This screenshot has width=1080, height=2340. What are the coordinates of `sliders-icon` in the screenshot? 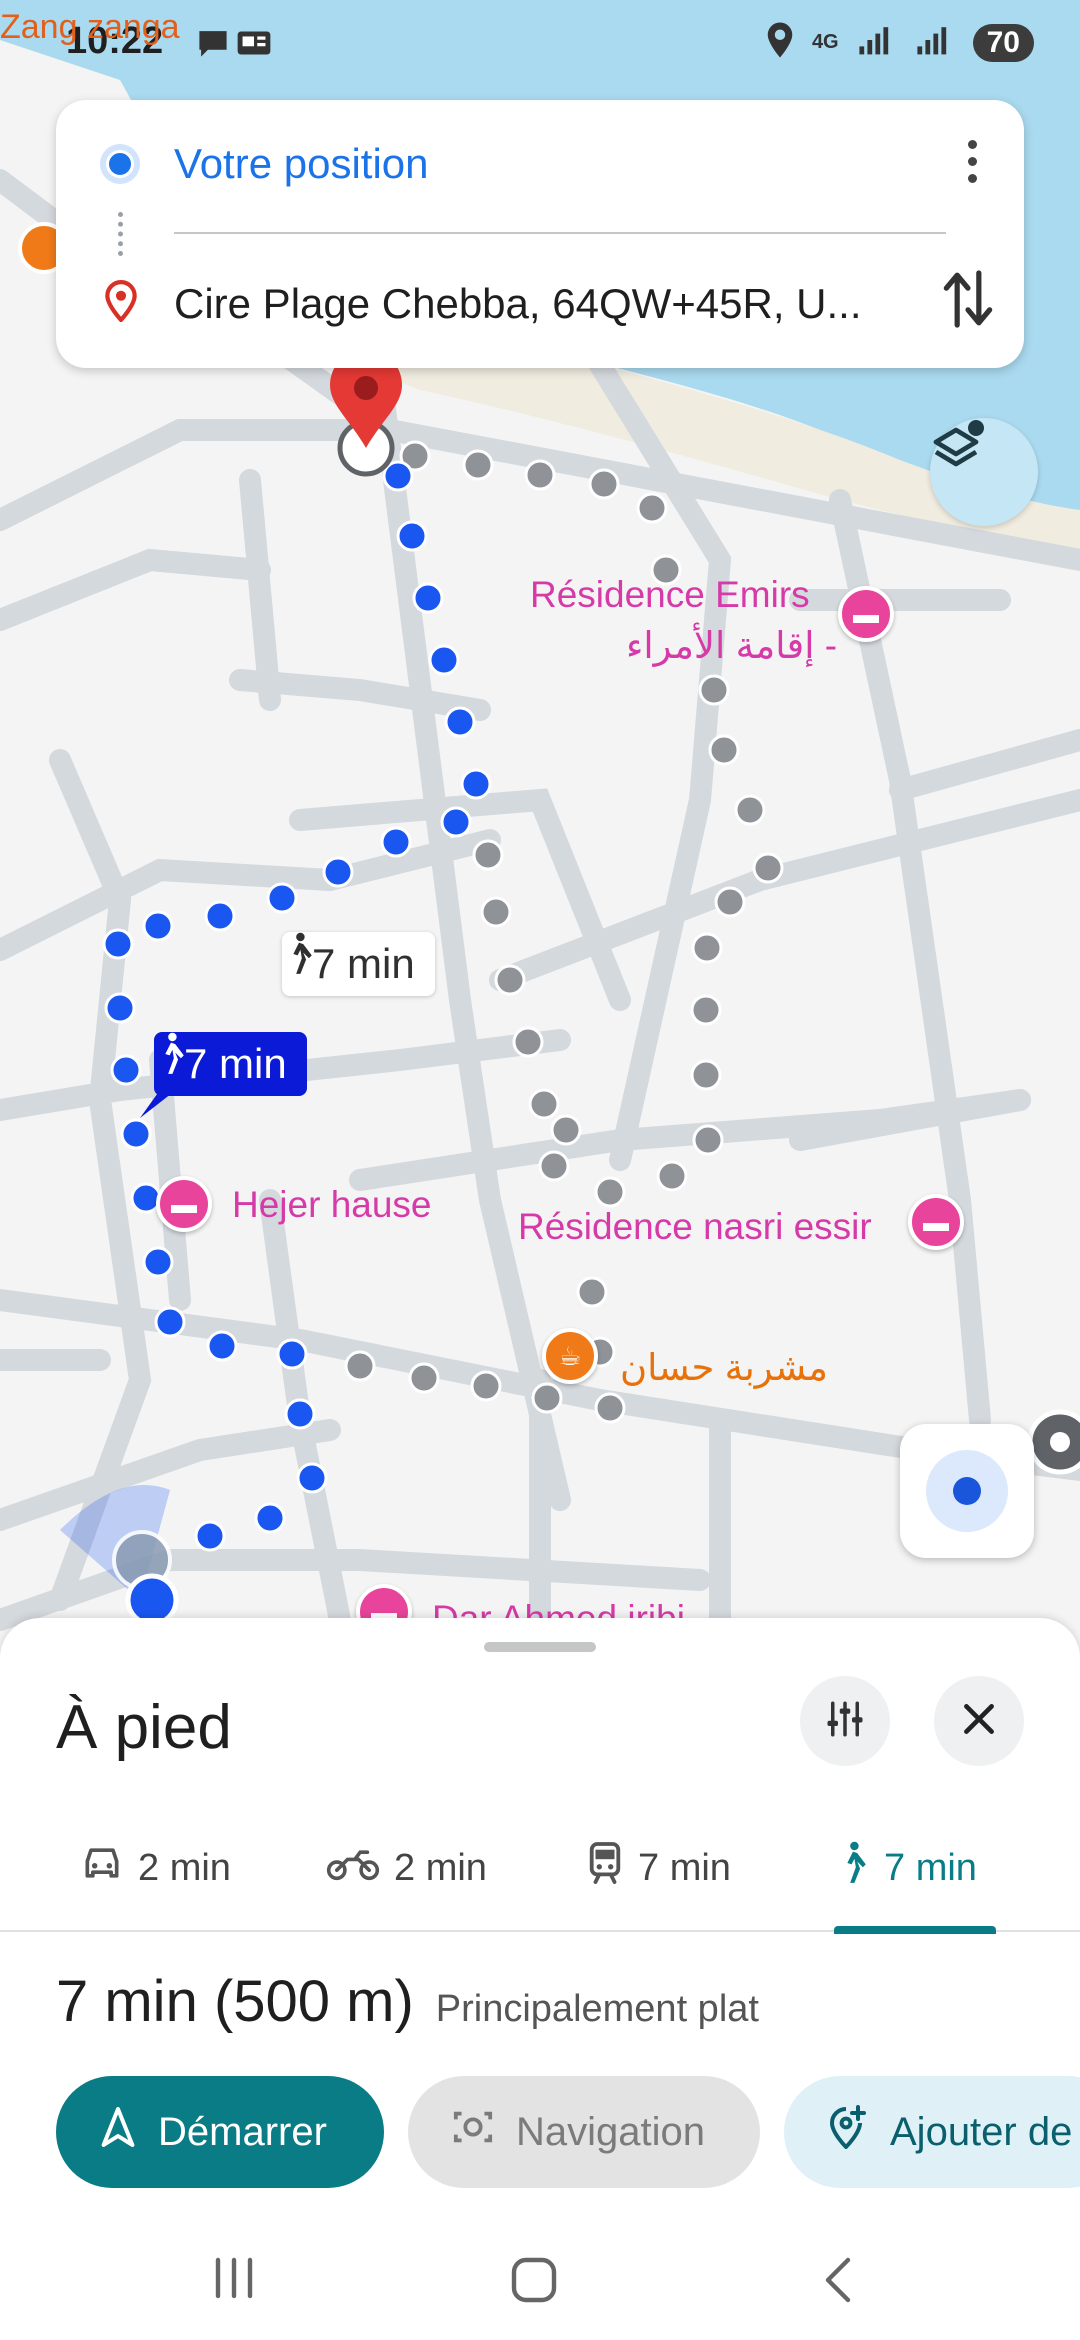 It's located at (845, 1721).